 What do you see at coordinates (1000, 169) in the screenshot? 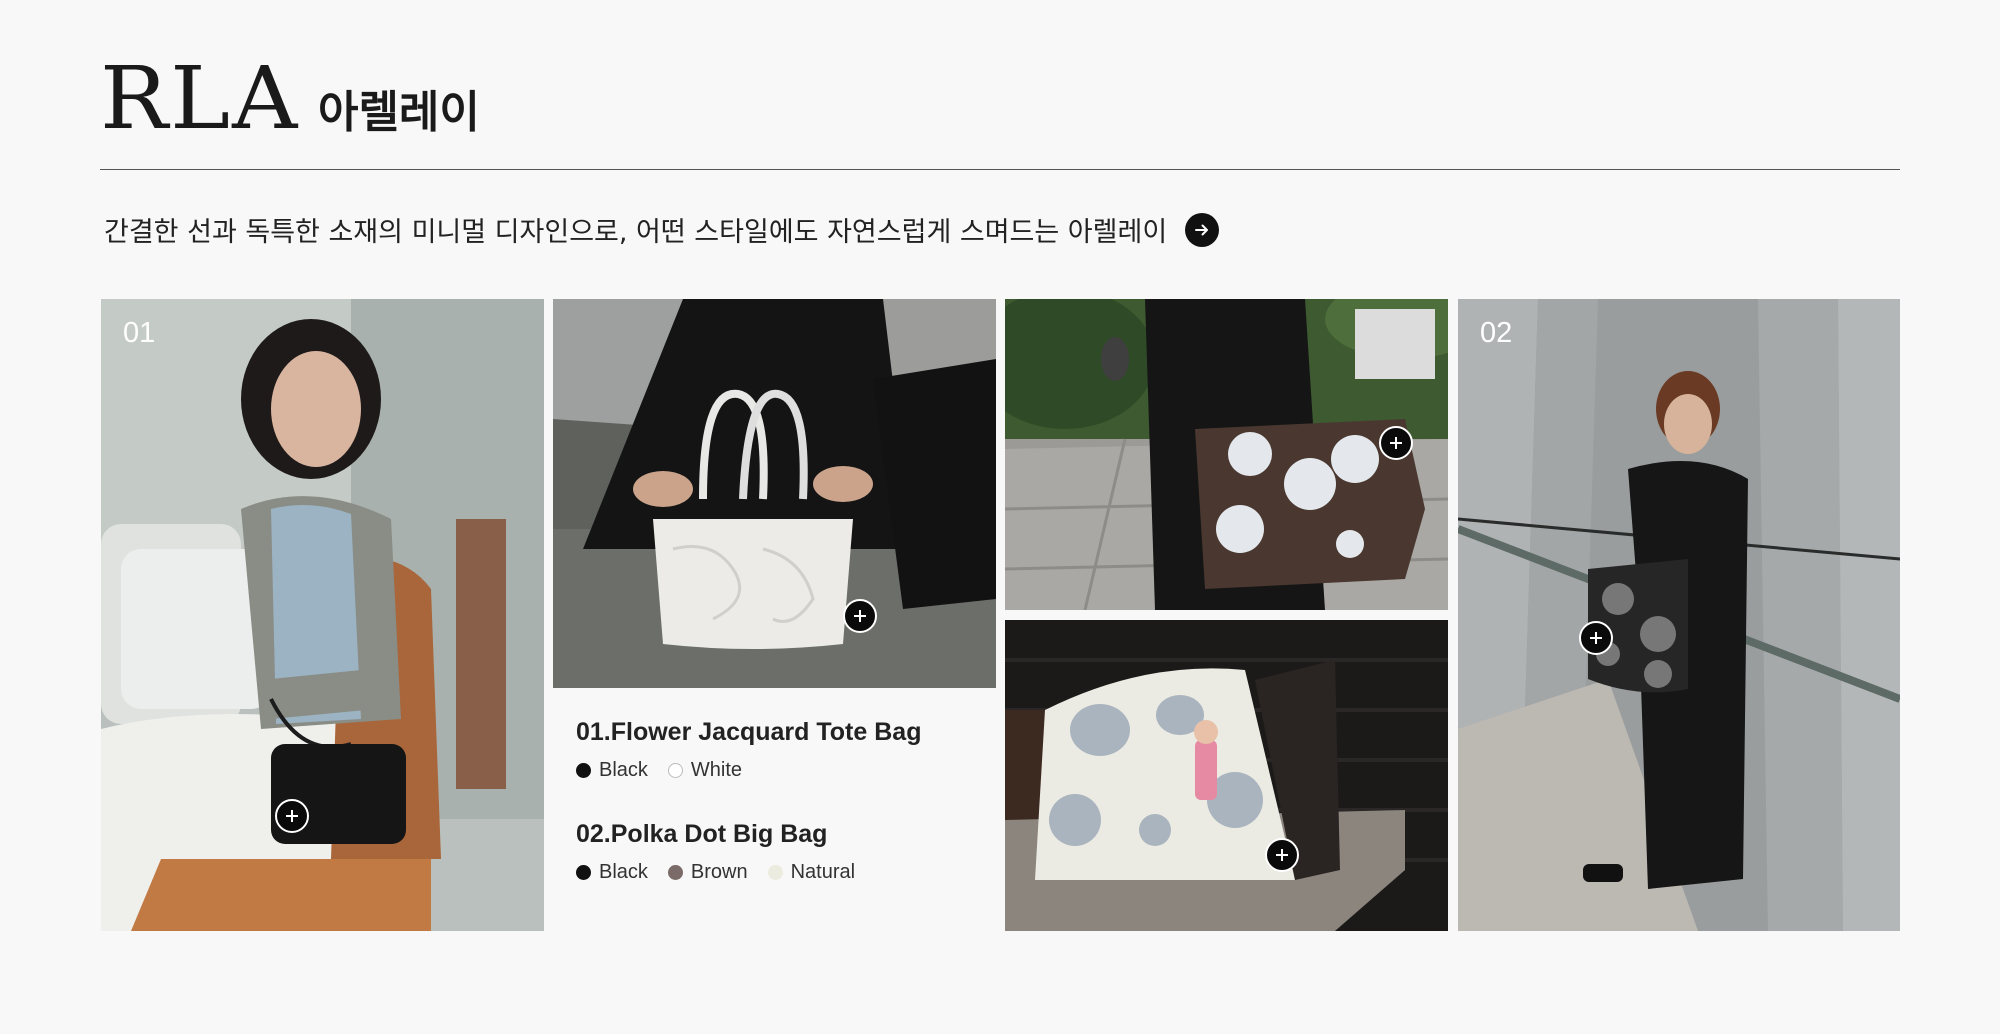
I see `header-divider` at bounding box center [1000, 169].